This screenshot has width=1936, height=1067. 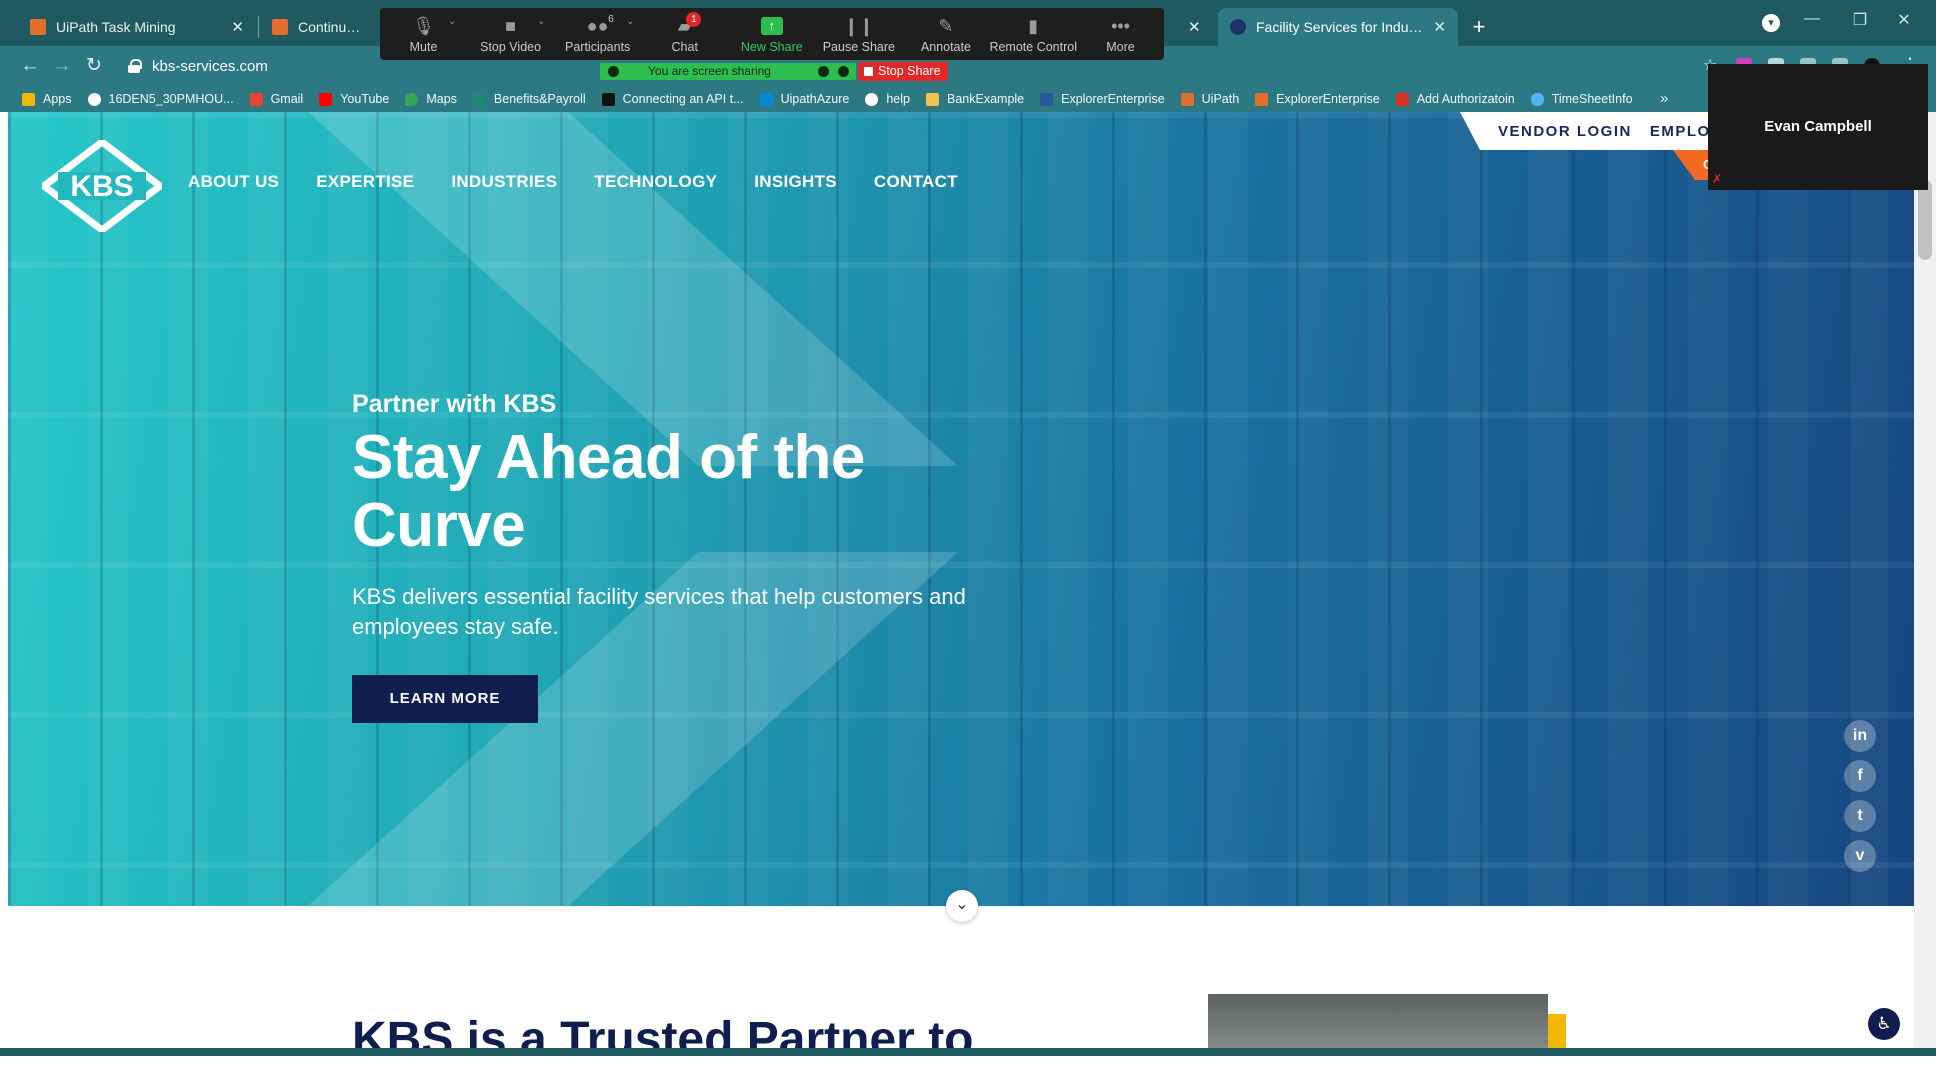 What do you see at coordinates (258, 27) in the screenshot?
I see `tab-separator` at bounding box center [258, 27].